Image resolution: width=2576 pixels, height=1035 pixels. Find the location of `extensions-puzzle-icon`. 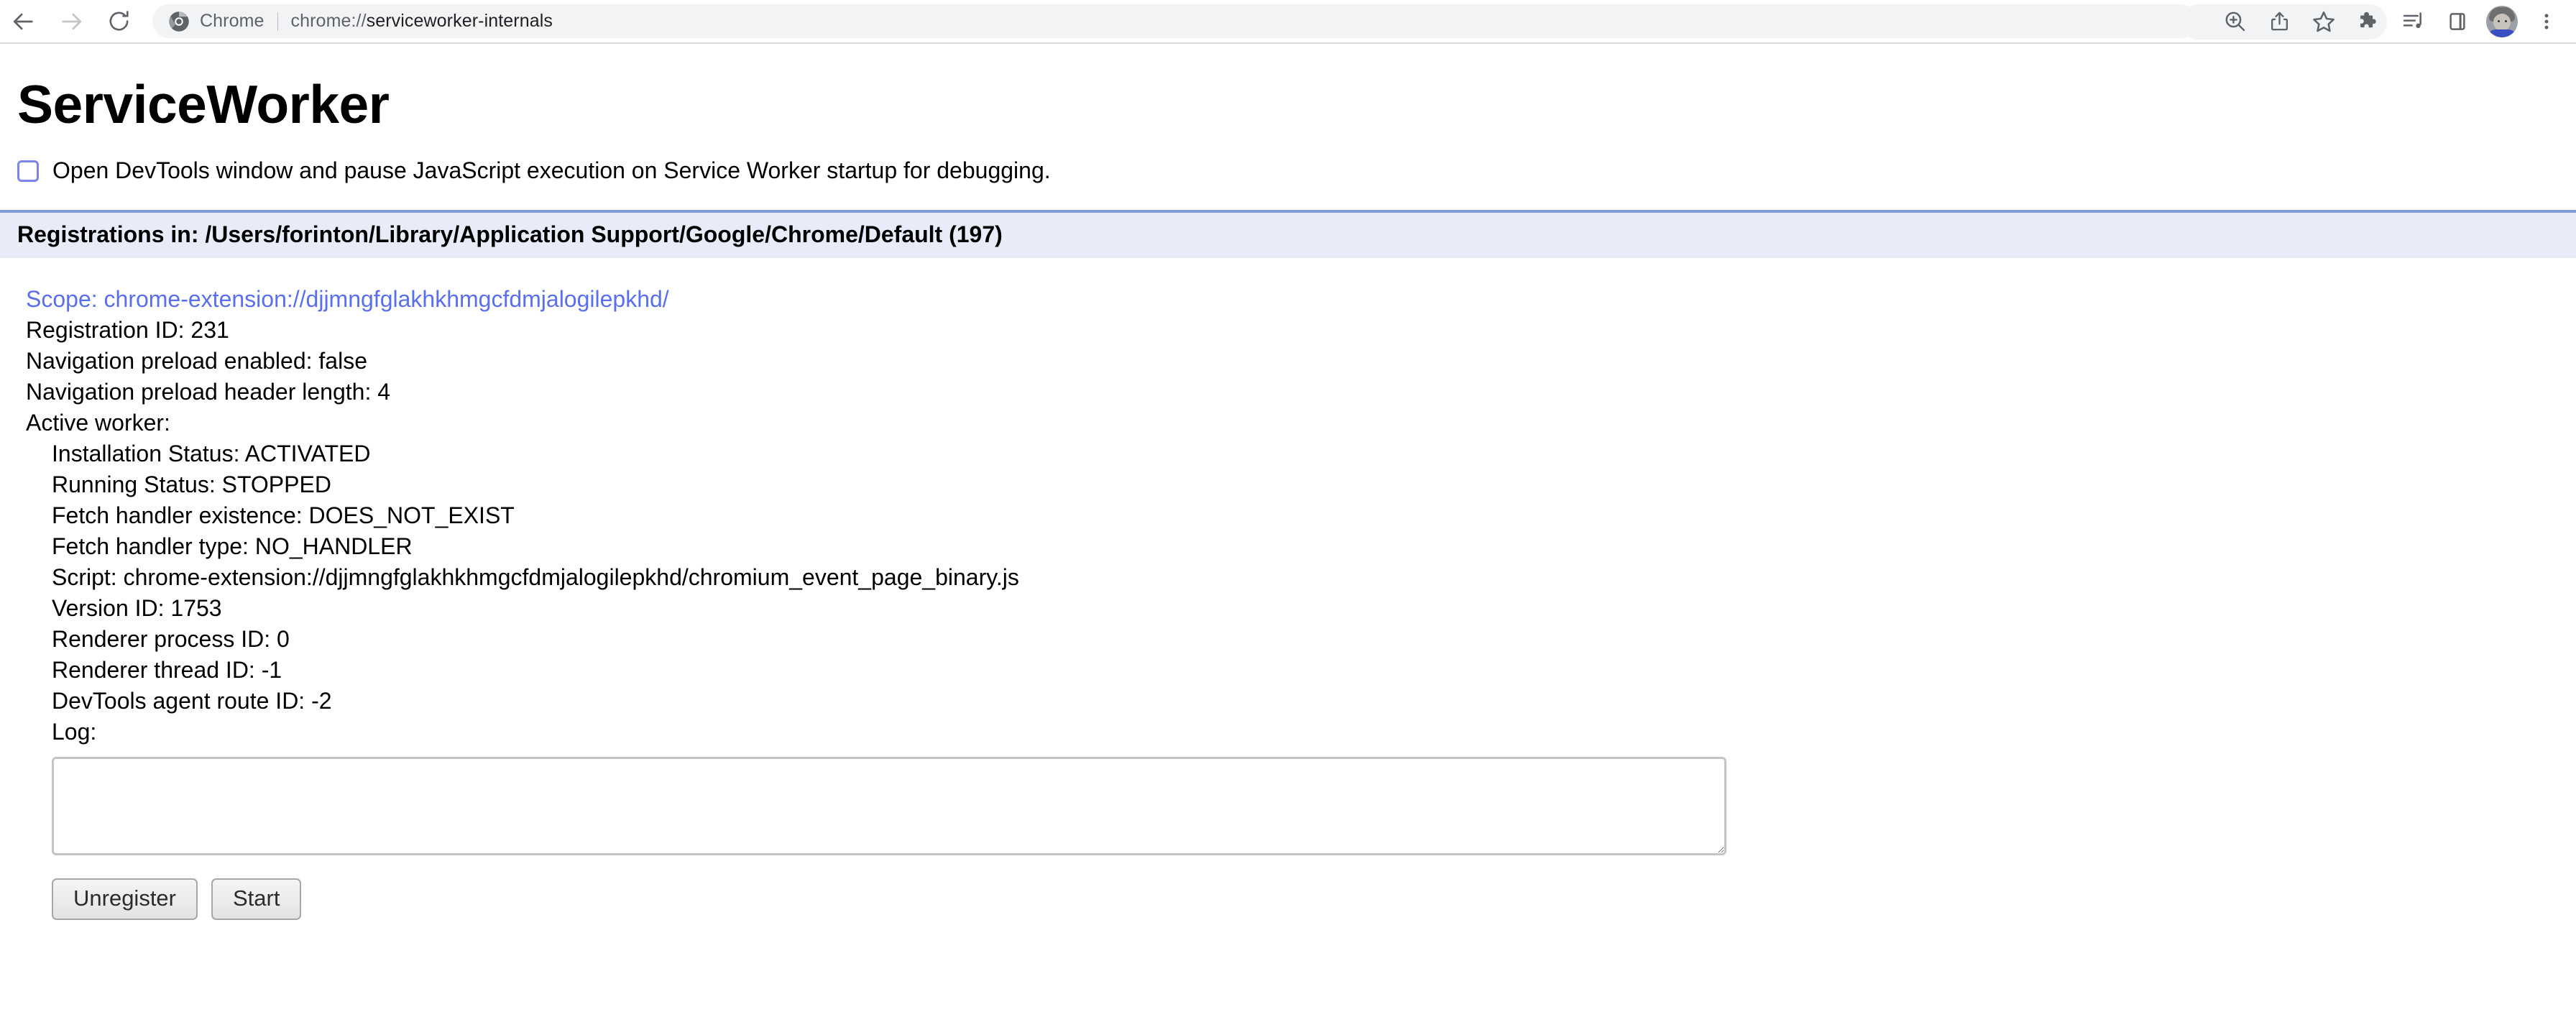

extensions-puzzle-icon is located at coordinates (2368, 21).